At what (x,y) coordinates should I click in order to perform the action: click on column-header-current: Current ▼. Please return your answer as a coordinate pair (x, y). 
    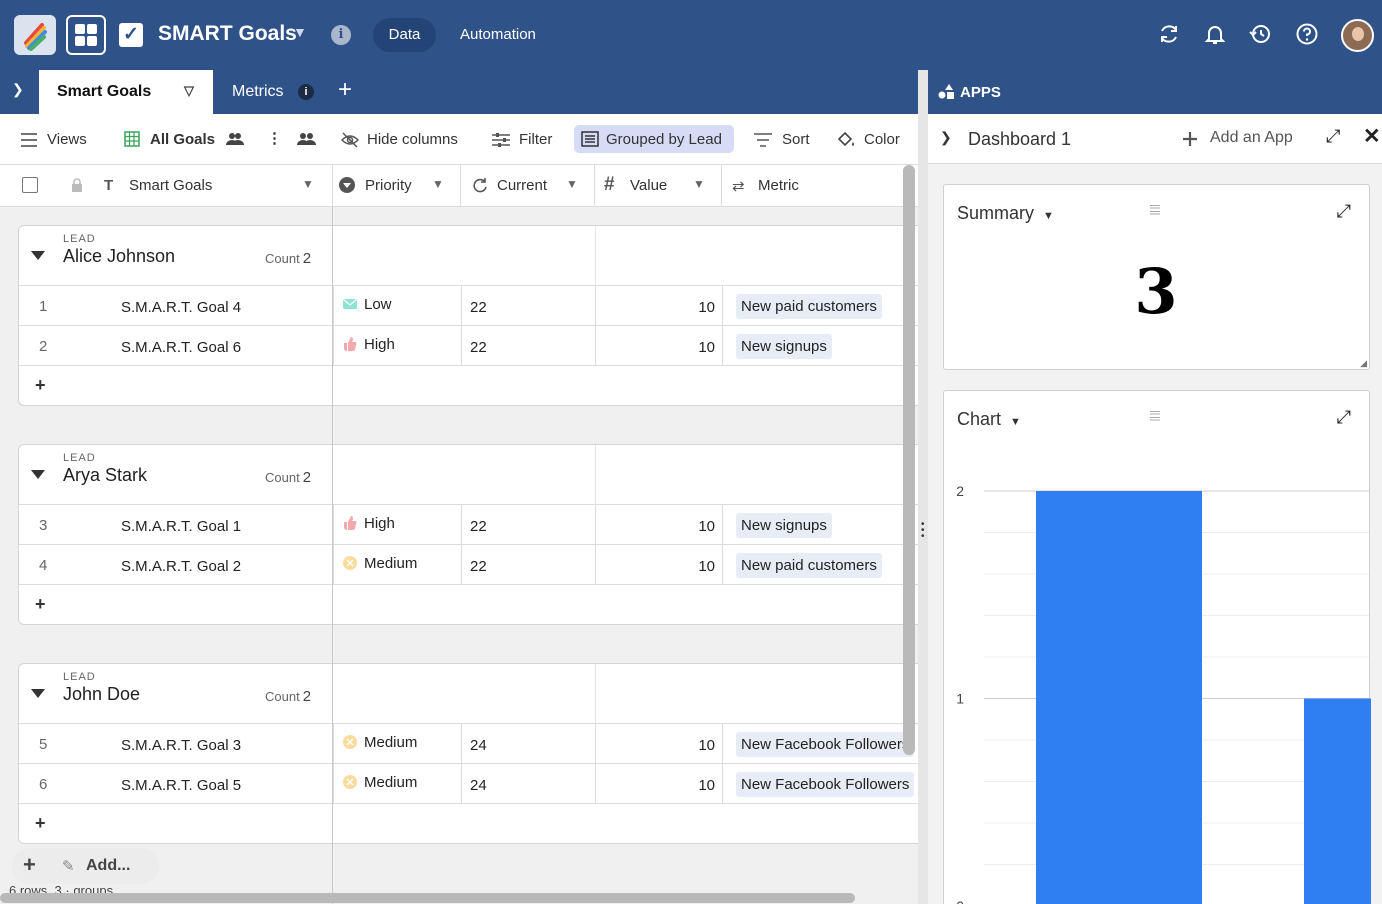
    Looking at the image, I should click on (528, 186).